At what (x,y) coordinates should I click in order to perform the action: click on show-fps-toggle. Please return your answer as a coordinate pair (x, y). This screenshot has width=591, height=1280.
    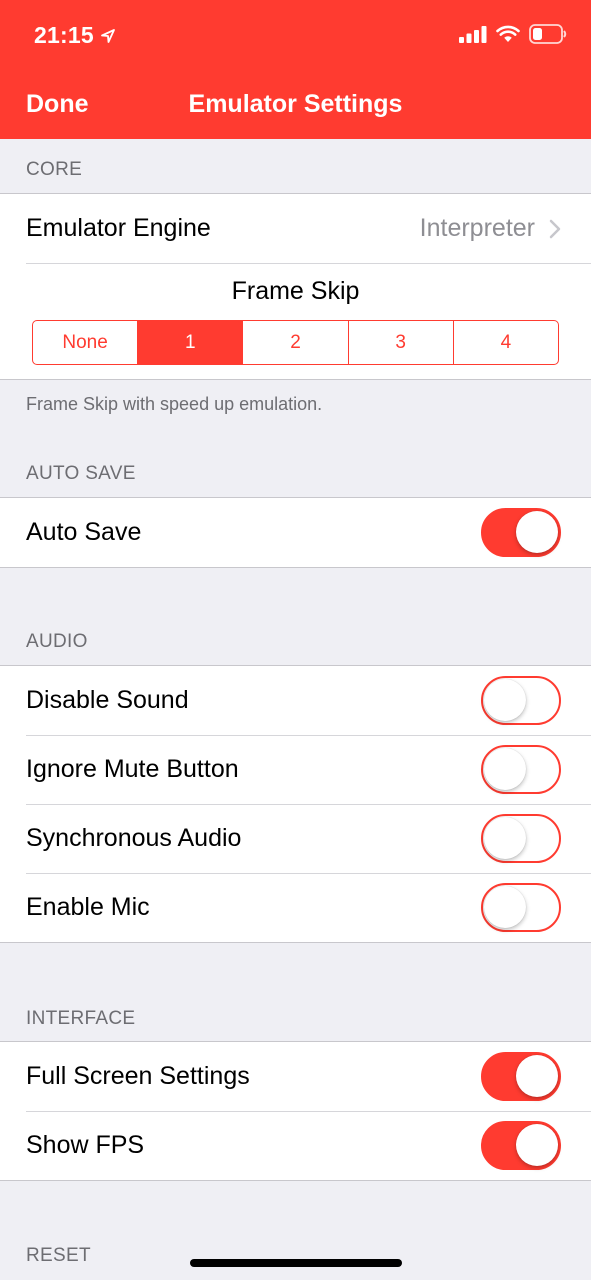
    Looking at the image, I should click on (521, 1145).